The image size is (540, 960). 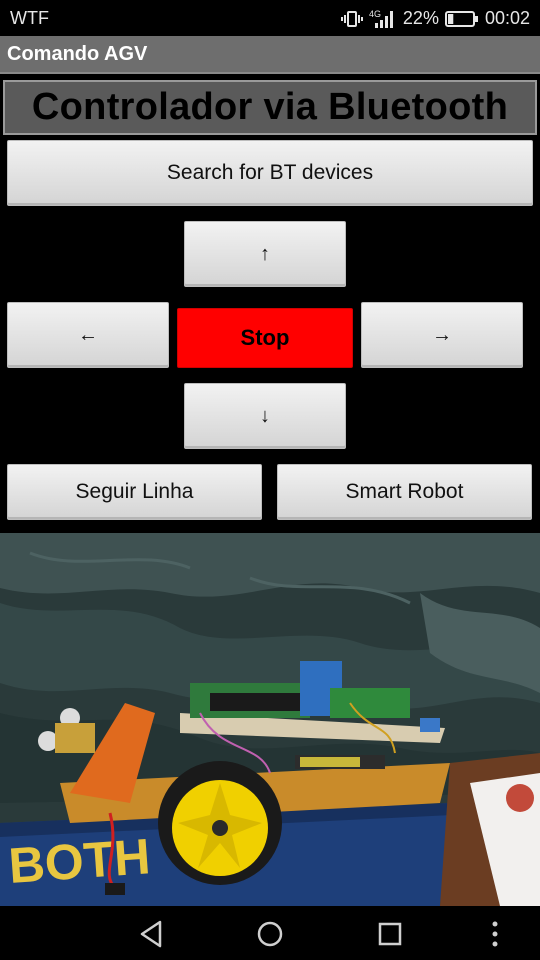 I want to click on status-icons: 4G 22% 00:02, so click(x=435, y=18).